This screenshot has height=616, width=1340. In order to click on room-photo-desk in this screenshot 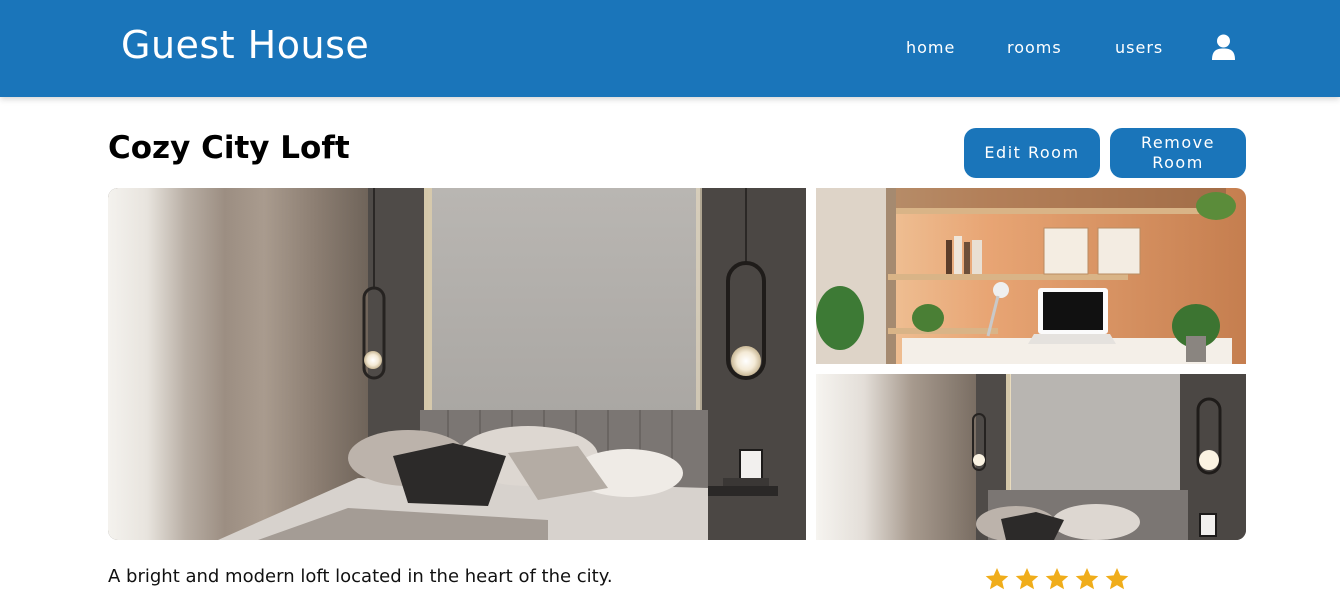, I will do `click(1031, 276)`.